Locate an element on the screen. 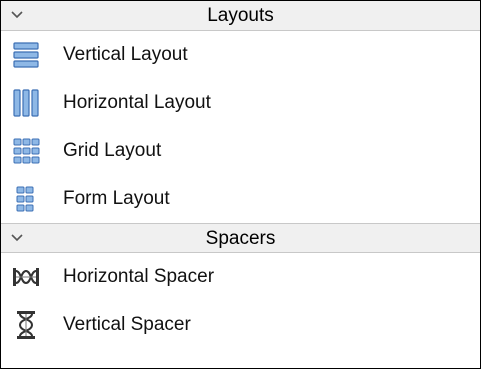  widget-item-grid-layout: Grid Layout is located at coordinates (240, 151).